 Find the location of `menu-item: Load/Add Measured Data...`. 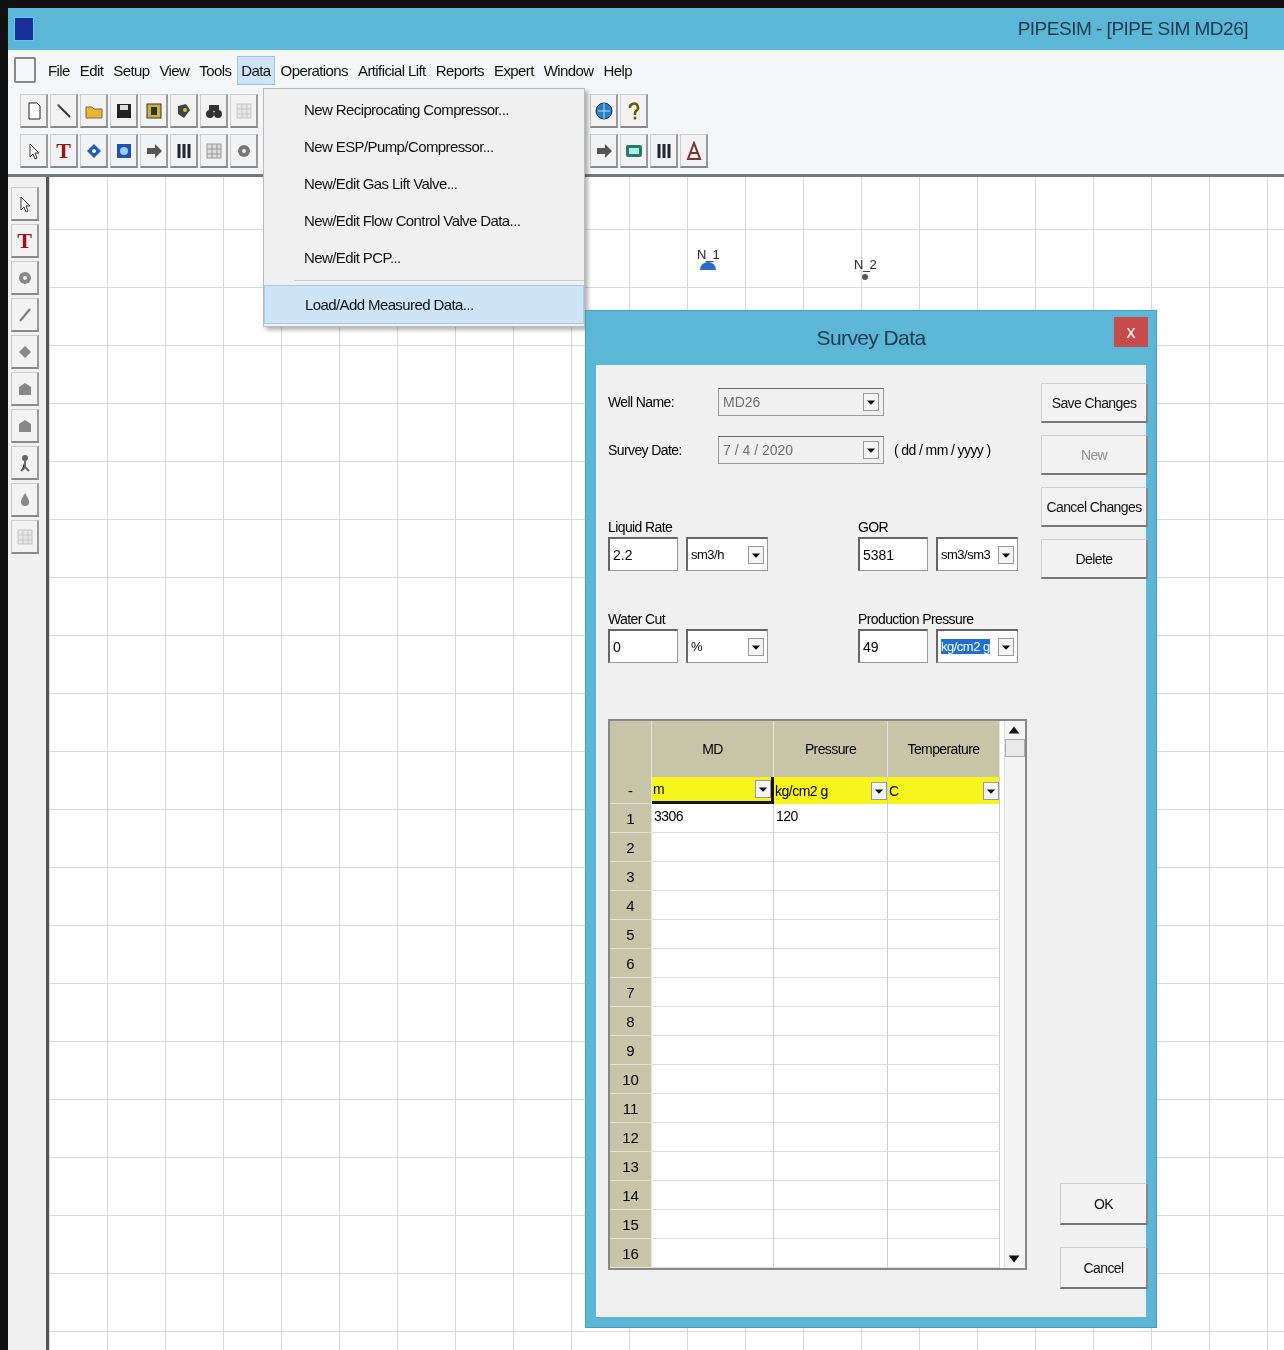

menu-item: Load/Add Measured Data... is located at coordinates (424, 304).